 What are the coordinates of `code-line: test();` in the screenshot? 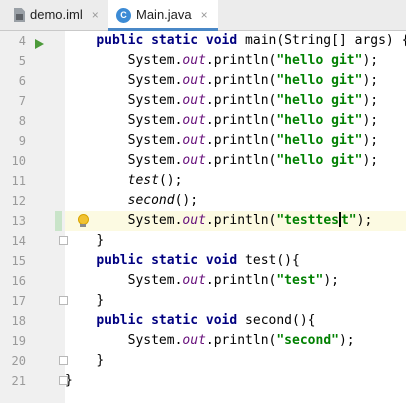 It's located at (155, 180).